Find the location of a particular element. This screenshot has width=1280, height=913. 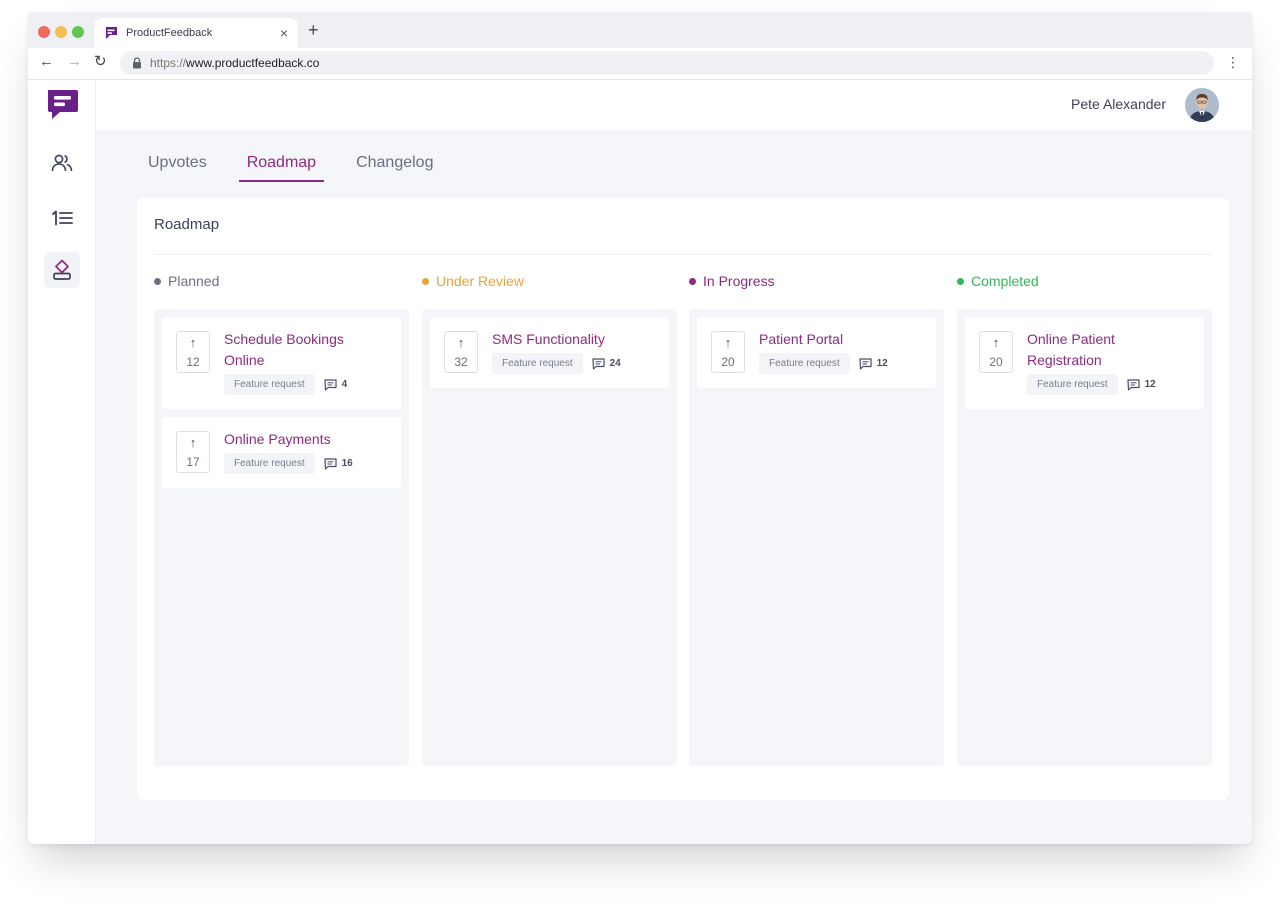

comment-count: 16 is located at coordinates (347, 463).